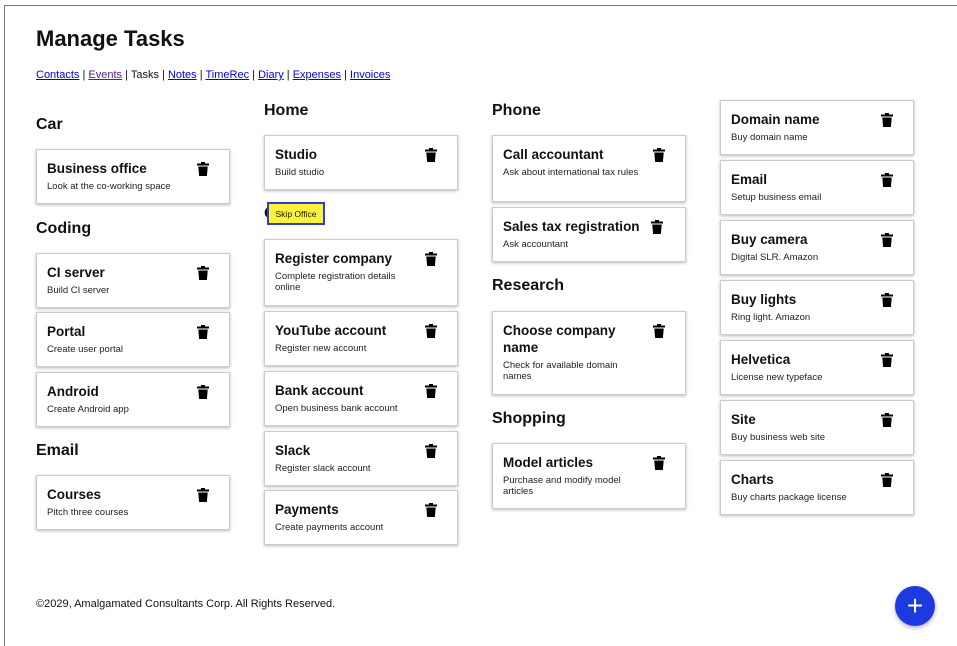 This screenshot has width=957, height=646. Describe the element at coordinates (317, 75) in the screenshot. I see `nav-link-expenses: Expenses` at that location.